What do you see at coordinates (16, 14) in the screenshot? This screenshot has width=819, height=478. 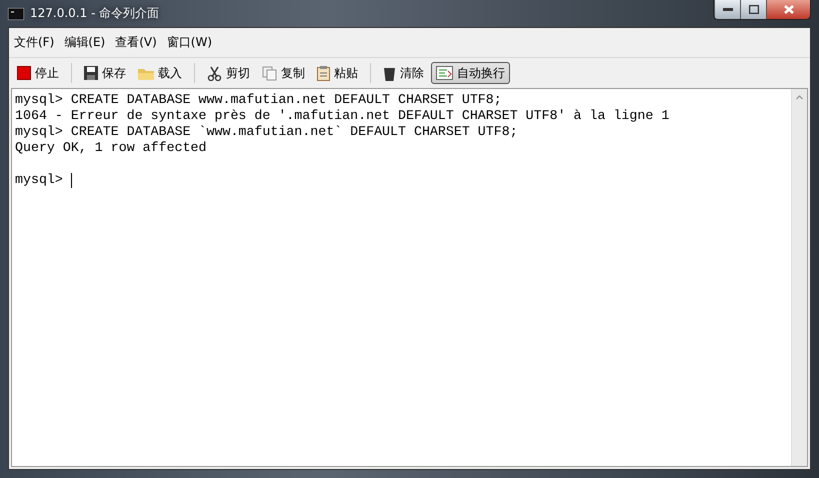 I see `console-icon` at bounding box center [16, 14].